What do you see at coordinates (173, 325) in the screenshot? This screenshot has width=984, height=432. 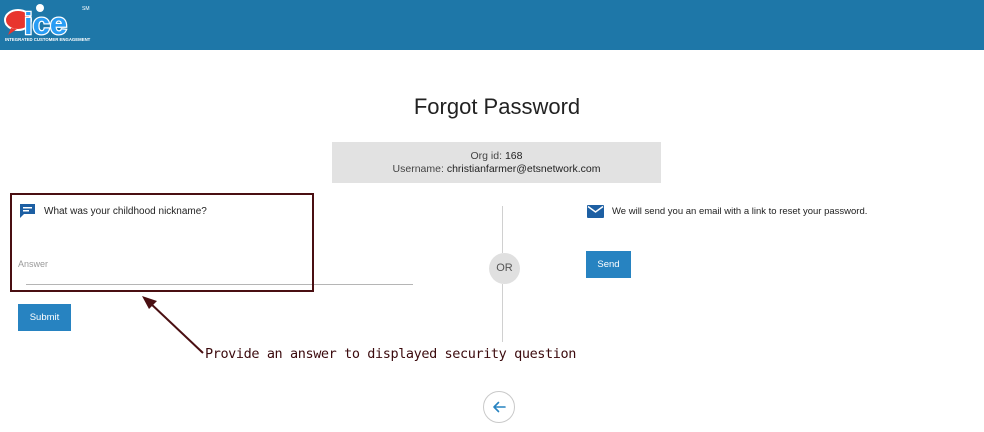 I see `annotation-arrow` at bounding box center [173, 325].